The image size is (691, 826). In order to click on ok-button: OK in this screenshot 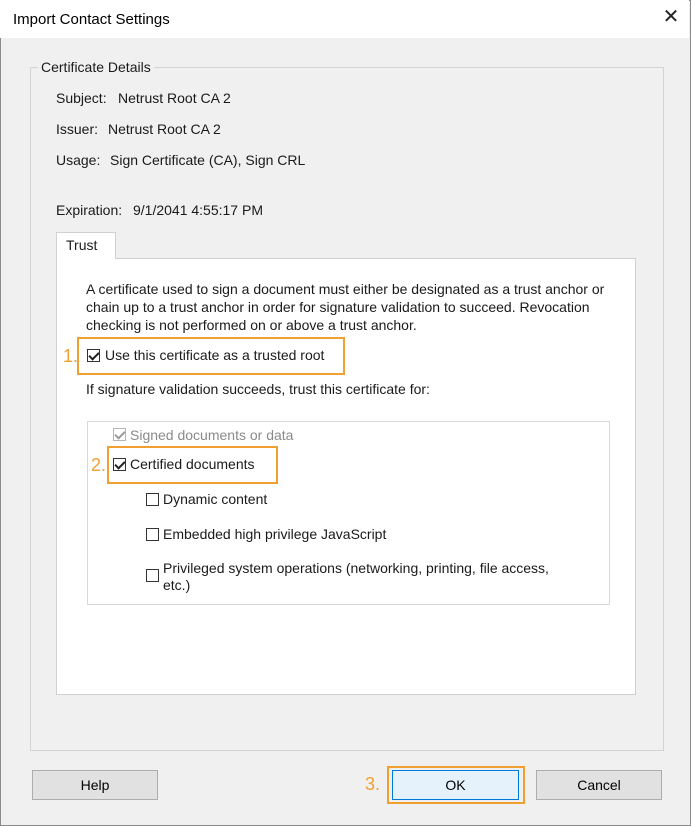, I will do `click(455, 785)`.